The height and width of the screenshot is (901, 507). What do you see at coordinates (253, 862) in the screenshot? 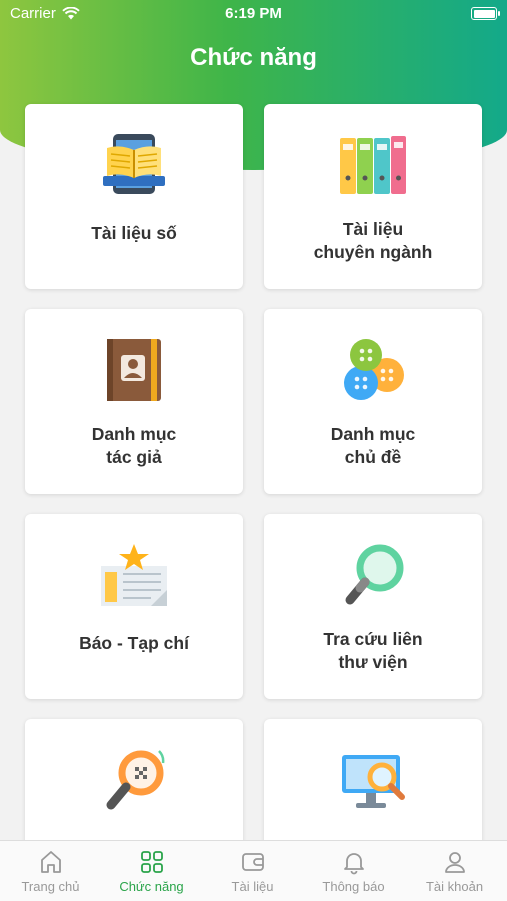
I see `wallet-icon` at bounding box center [253, 862].